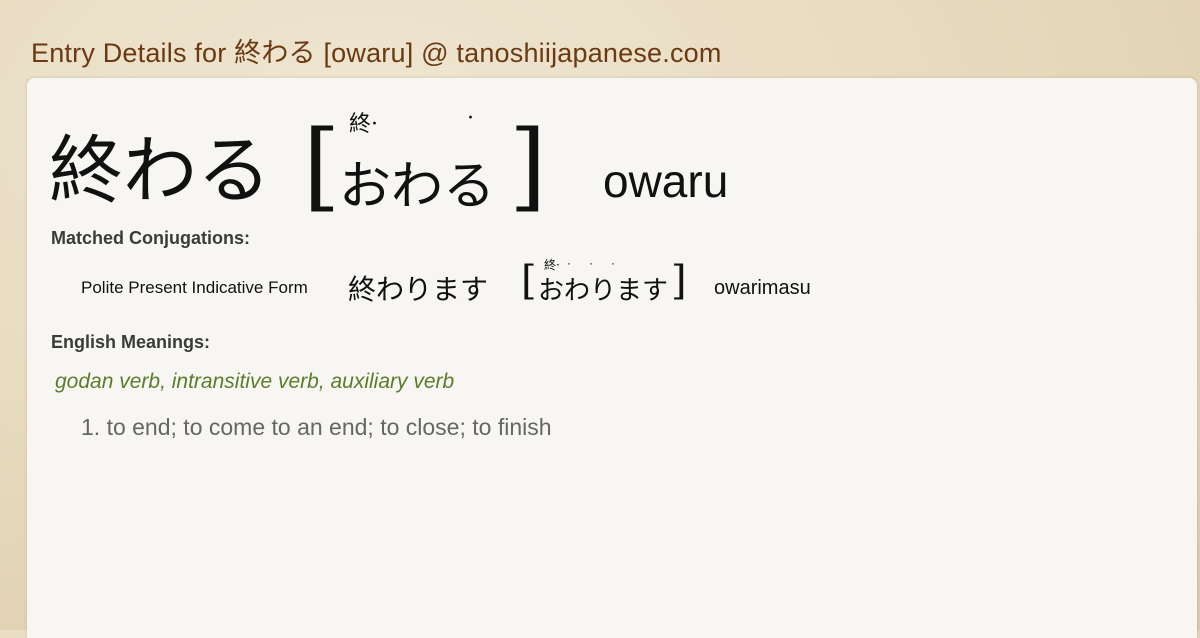 This screenshot has height=638, width=1200. Describe the element at coordinates (363, 124) in the screenshot. I see `headword-furigana: 終·` at that location.